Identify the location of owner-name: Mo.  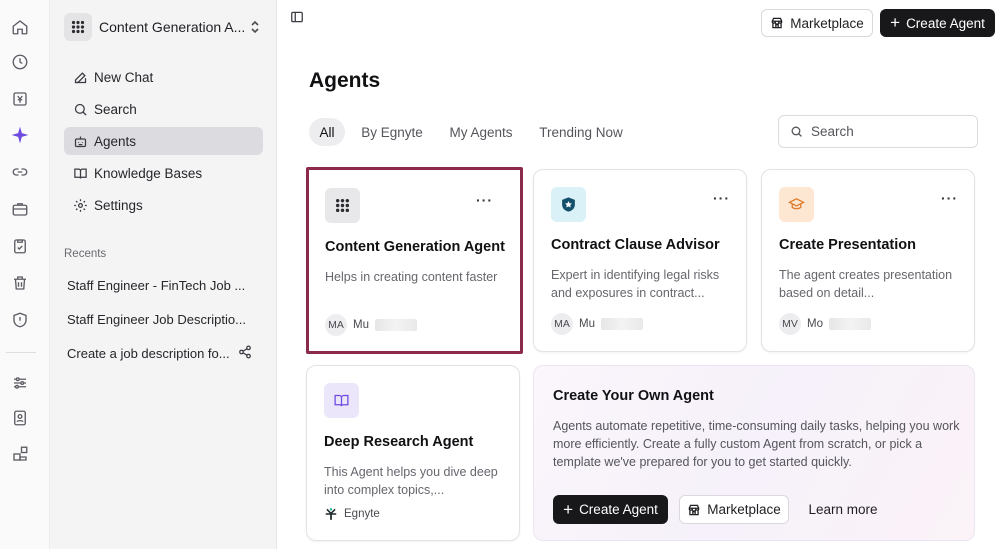
(815, 324).